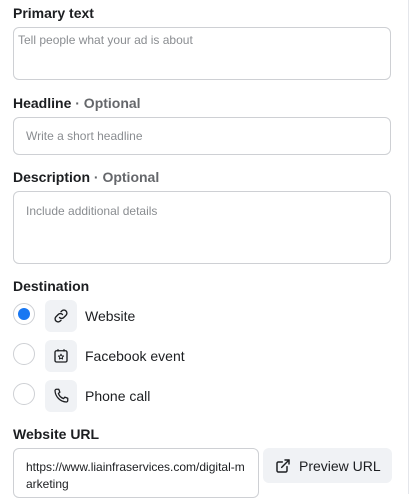  Describe the element at coordinates (340, 465) in the screenshot. I see `preview-url-label: Preview URL` at that location.